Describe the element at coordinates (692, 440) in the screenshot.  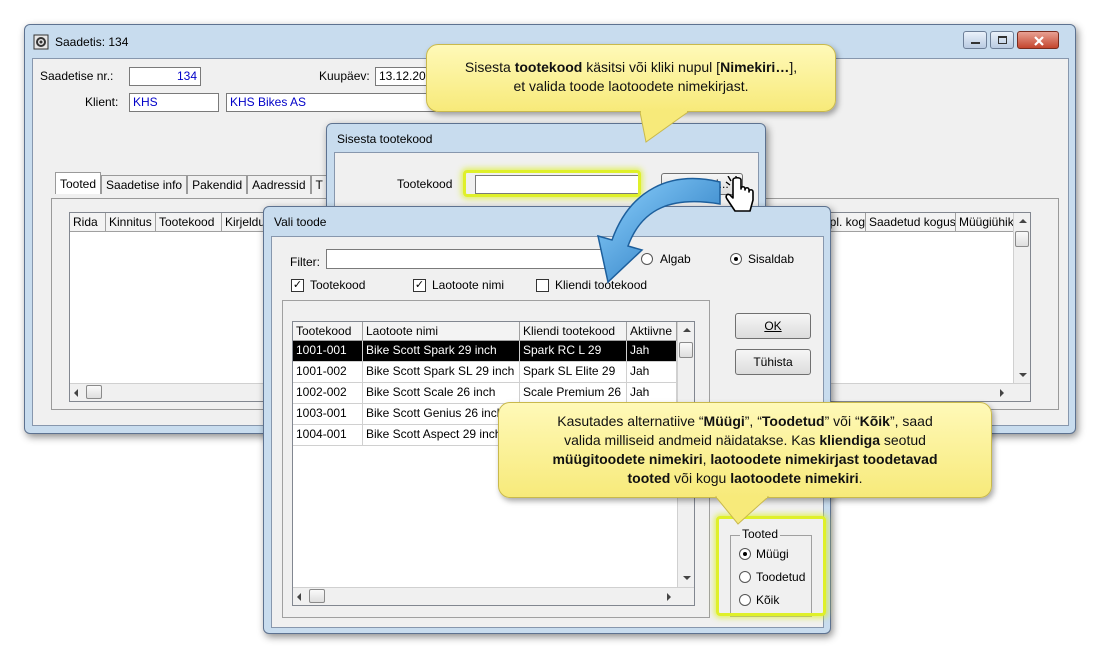
I see `callout-text: valida milliseid andmeid näidatakse. Kas` at that location.